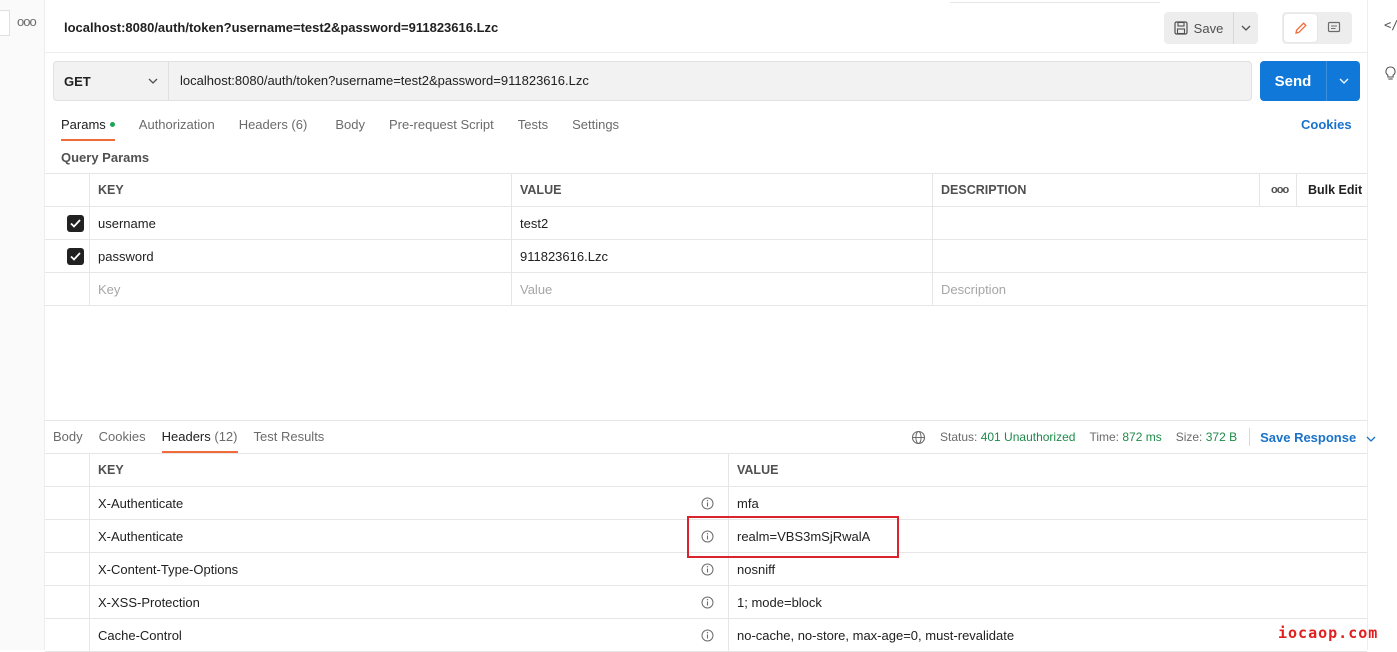 The image size is (1397, 652). Describe the element at coordinates (1028, 437) in the screenshot. I see `status-value: 401 Unauthorized` at that location.